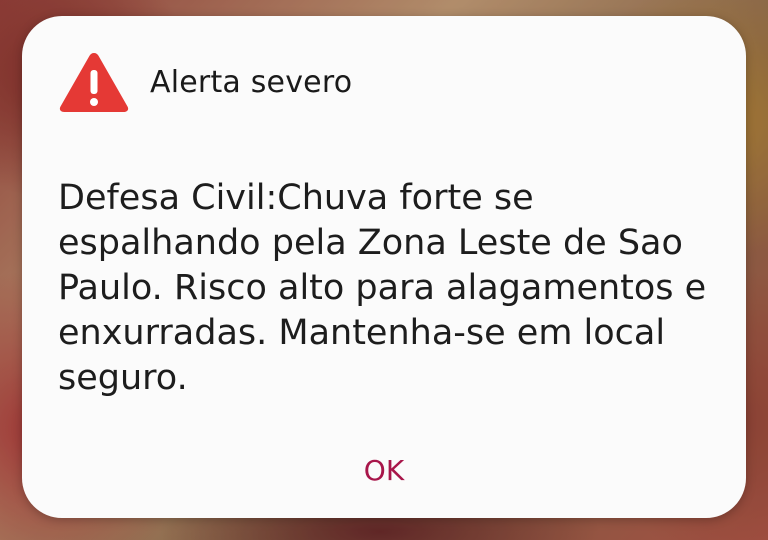 The image size is (768, 540). I want to click on alert-header: Alerta severo, so click(205, 82).